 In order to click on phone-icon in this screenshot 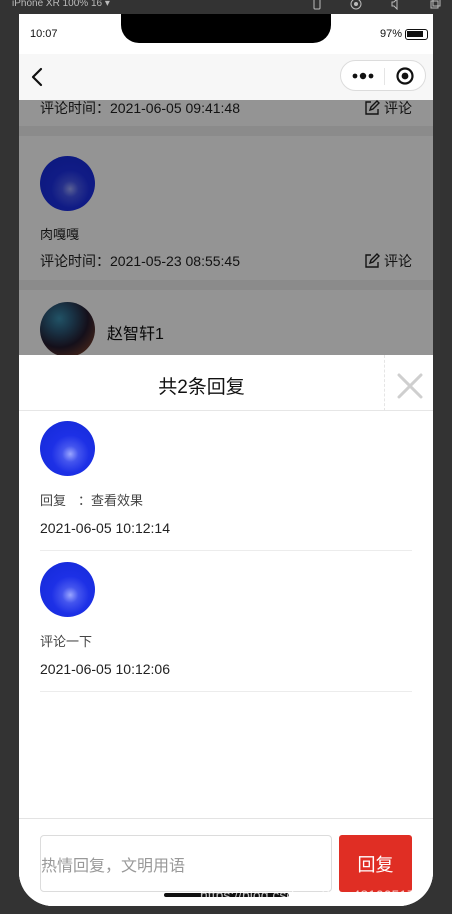, I will do `click(317, 5)`.